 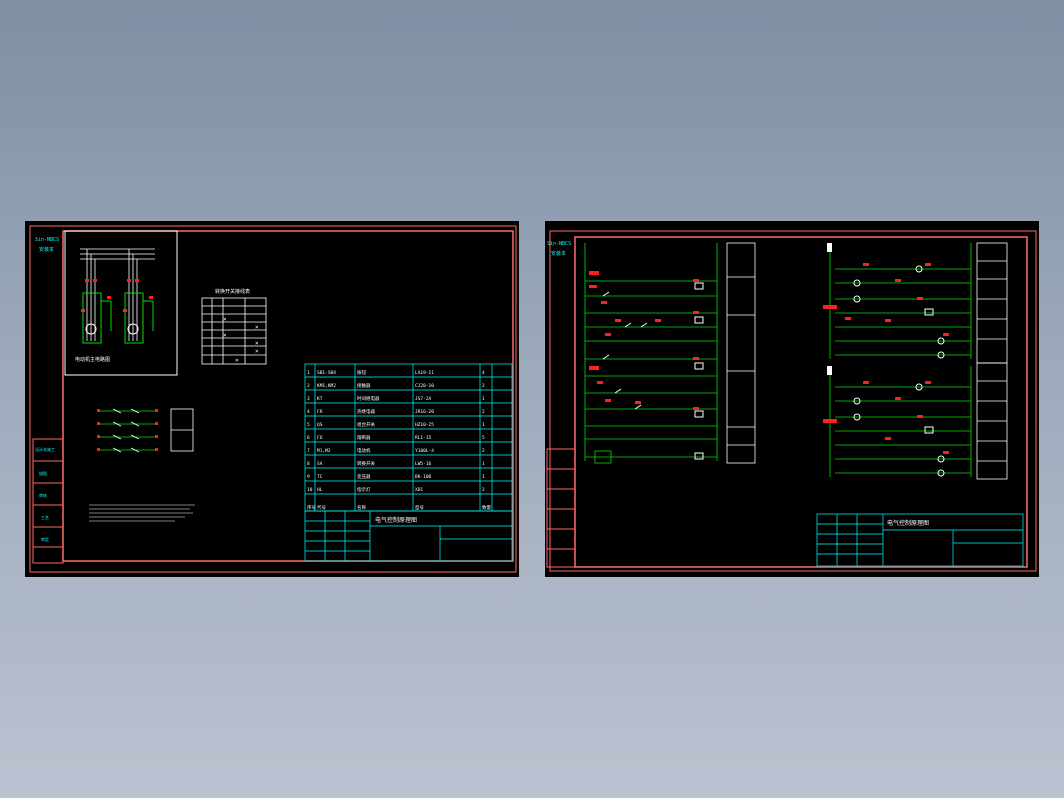 I want to click on bom-header-cell: 名称, so click(x=361, y=507).